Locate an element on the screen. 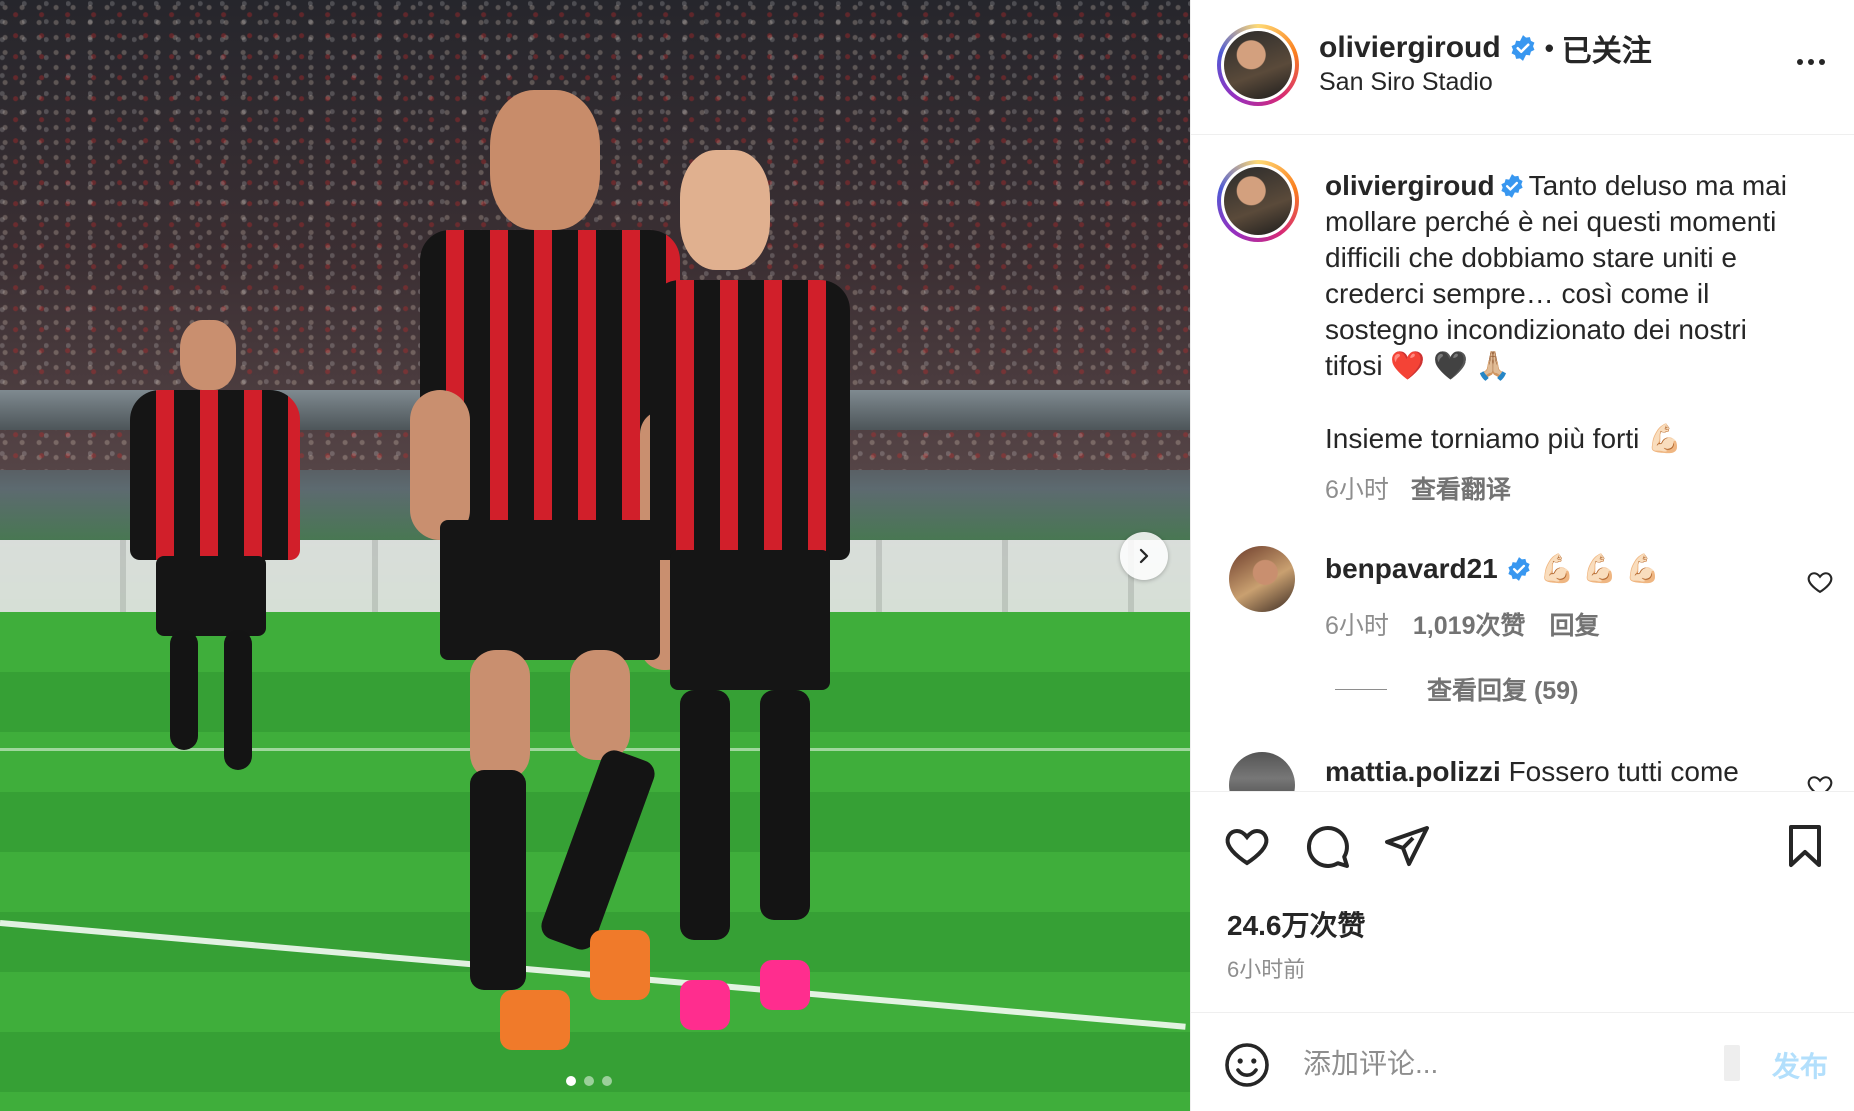 Image resolution: width=1854 pixels, height=1111 pixels. comment-input is located at coordinates (1513, 1064).